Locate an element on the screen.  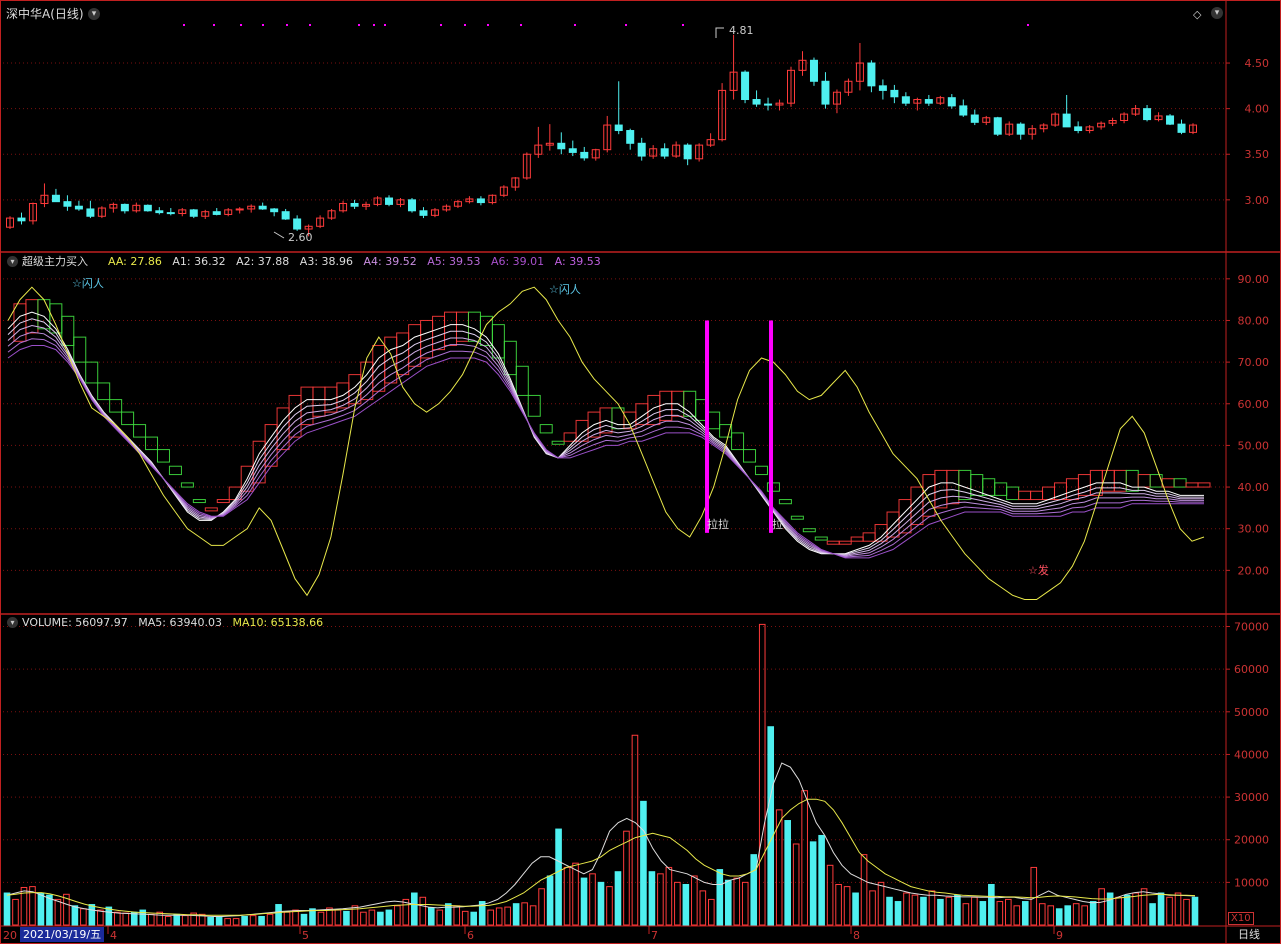
diamond-icon: ◇ is located at coordinates (1197, 14).